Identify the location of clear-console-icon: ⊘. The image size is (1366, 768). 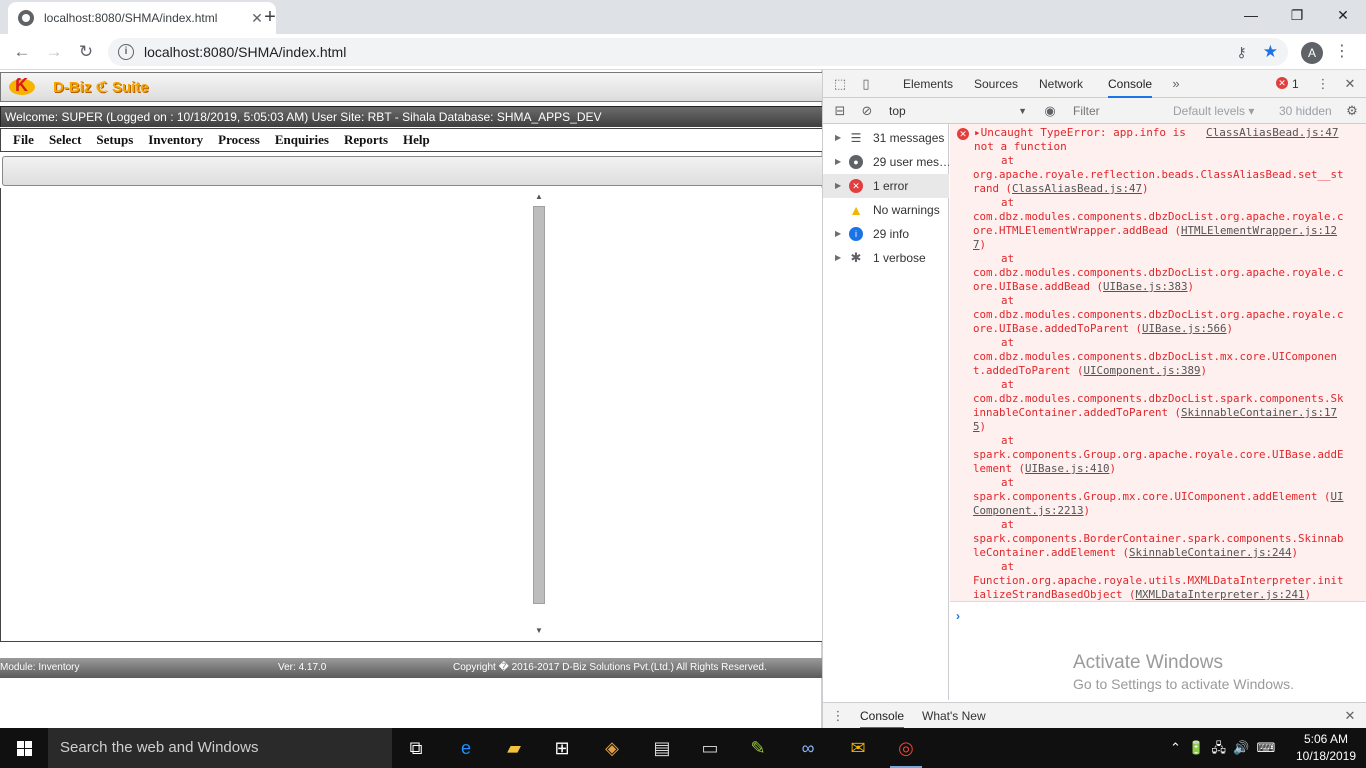
(867, 111).